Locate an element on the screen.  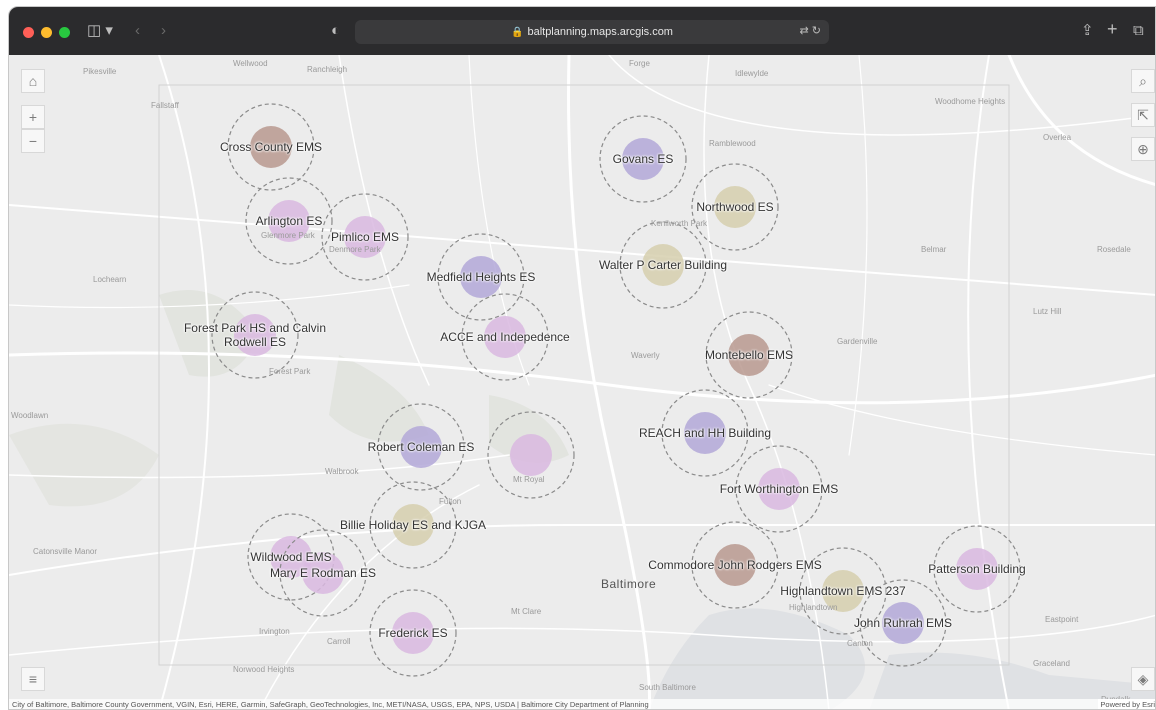
facility-label-8: ACCE and Indepedence is located at coordinates (504, 337).